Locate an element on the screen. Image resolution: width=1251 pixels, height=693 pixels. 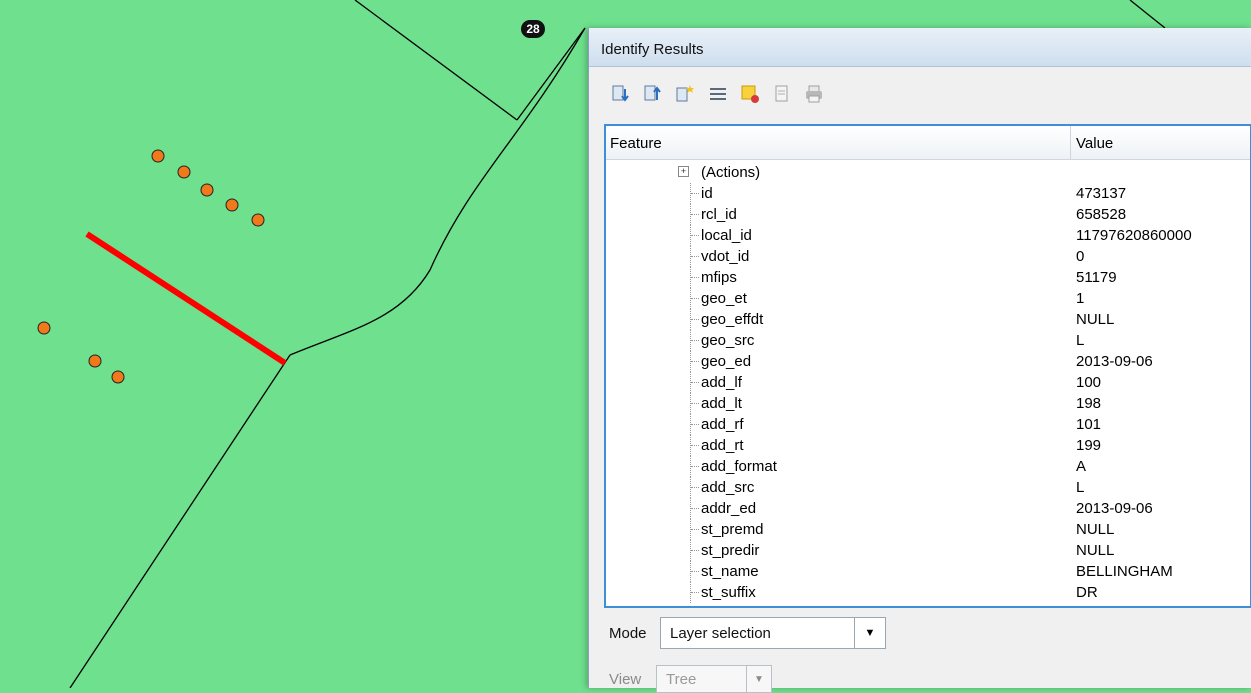
tree-row: st_premd NULL is located at coordinates (928, 529).